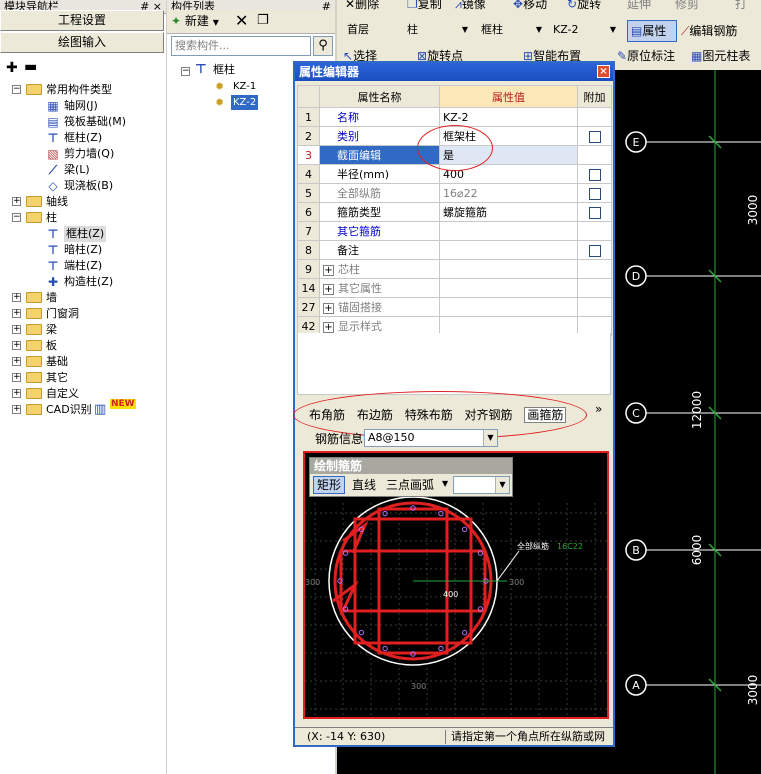 The image size is (761, 774). I want to click on property-row: 9 + 芯柱, so click(454, 269).